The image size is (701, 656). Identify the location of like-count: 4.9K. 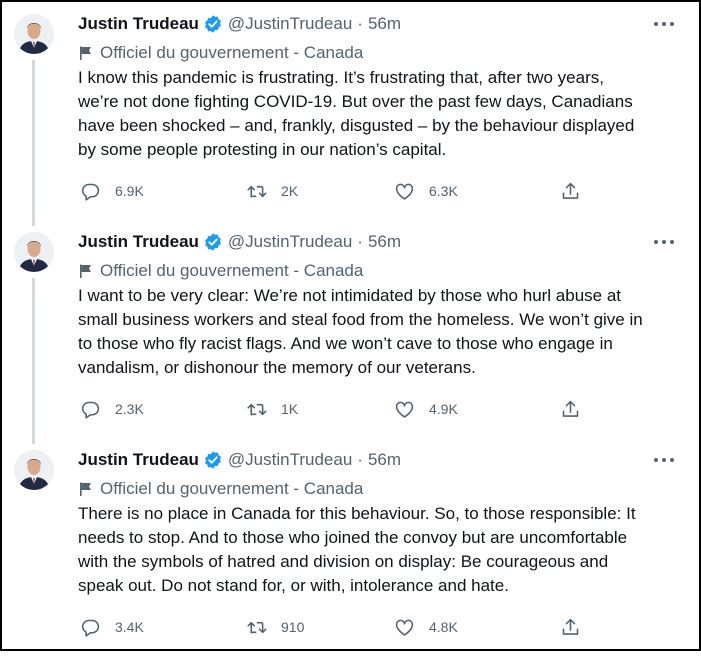
(443, 409).